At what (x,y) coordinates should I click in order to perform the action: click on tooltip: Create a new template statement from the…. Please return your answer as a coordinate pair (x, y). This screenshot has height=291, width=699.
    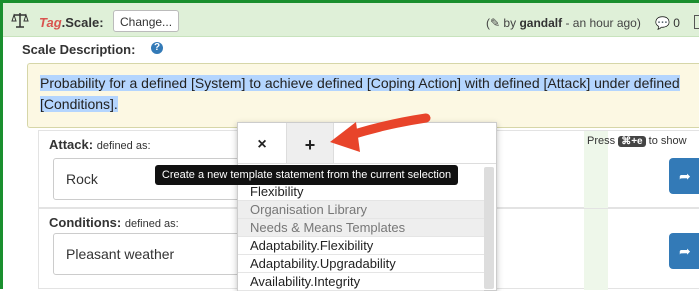
    Looking at the image, I should click on (306, 175).